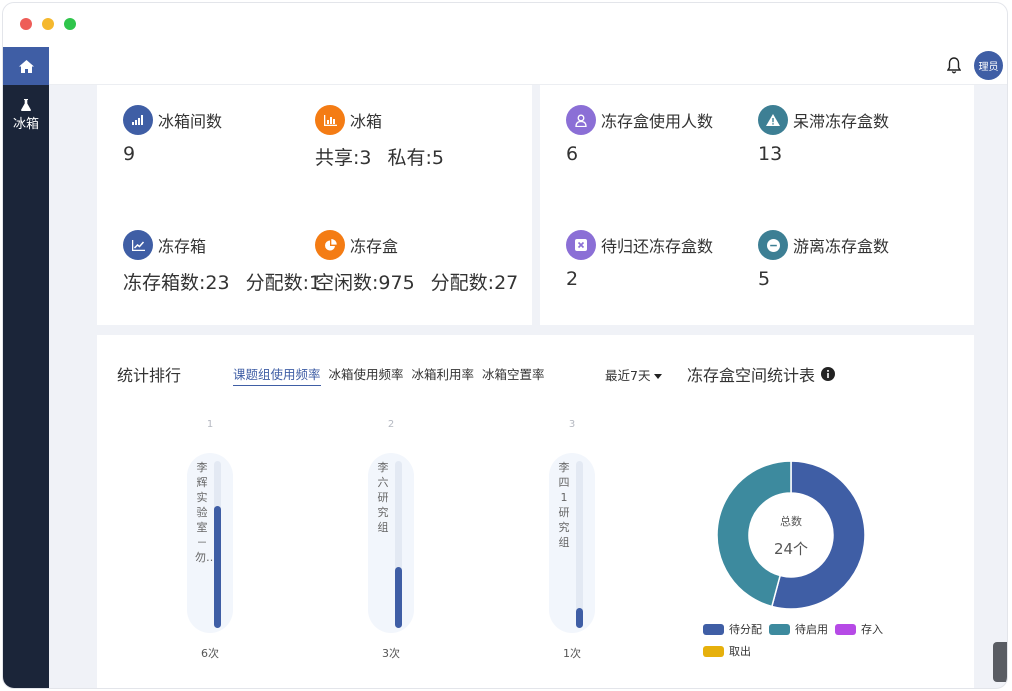 The width and height of the screenshot is (1012, 691). I want to click on tab-fridge-utilization: 冰箱利用率, so click(443, 375).